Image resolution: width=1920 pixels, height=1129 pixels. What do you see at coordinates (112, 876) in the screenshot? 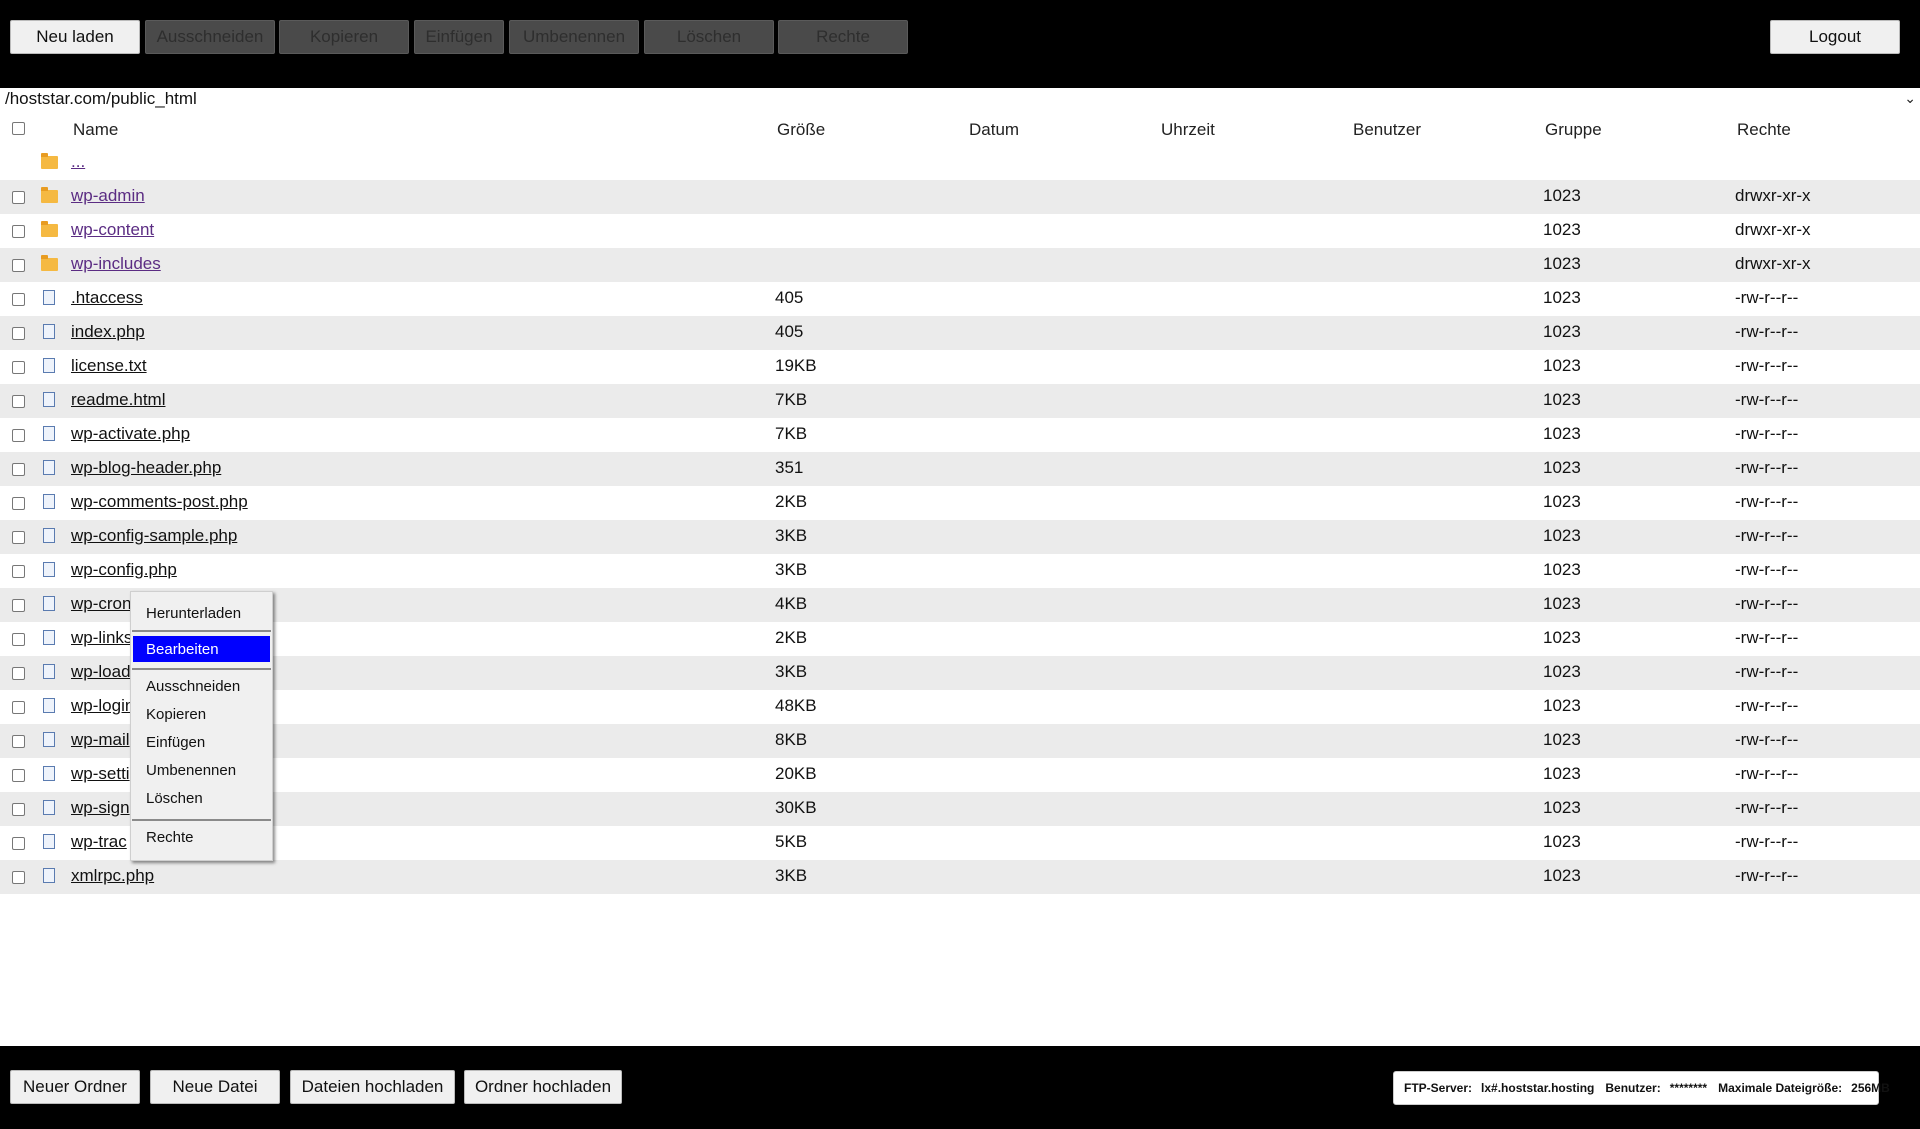
I see `file-name-link: xmlrpc.php` at bounding box center [112, 876].